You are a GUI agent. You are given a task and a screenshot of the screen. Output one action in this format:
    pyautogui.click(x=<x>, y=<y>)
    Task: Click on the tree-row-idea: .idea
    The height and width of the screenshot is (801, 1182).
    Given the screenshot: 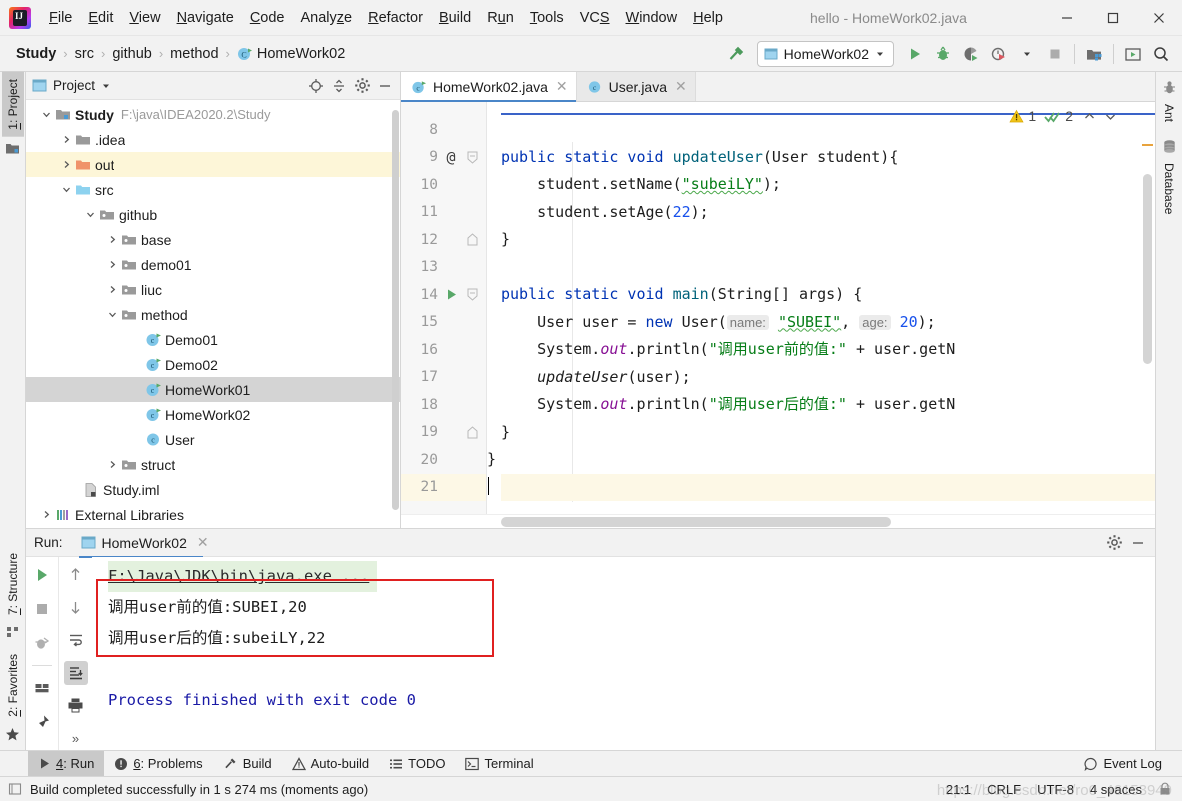 What is the action you would take?
    pyautogui.click(x=213, y=139)
    